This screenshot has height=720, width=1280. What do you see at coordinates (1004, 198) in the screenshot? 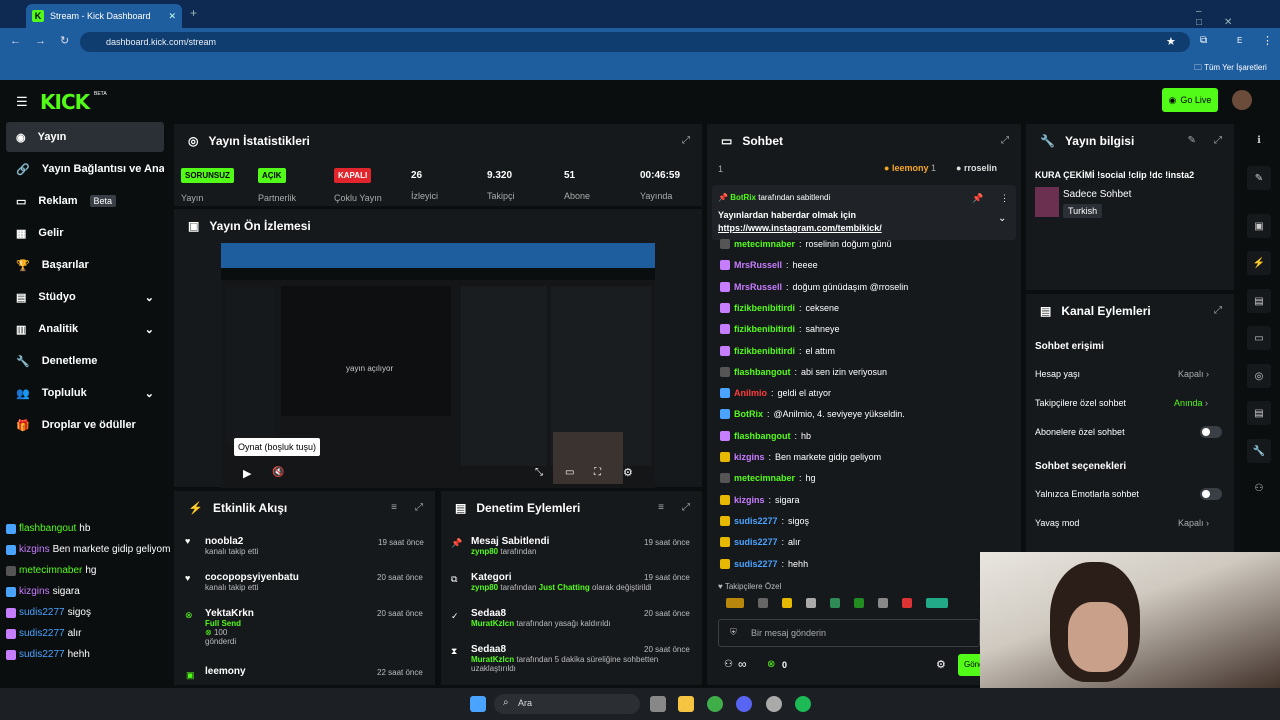
I see `more-icon: ⋮` at bounding box center [1004, 198].